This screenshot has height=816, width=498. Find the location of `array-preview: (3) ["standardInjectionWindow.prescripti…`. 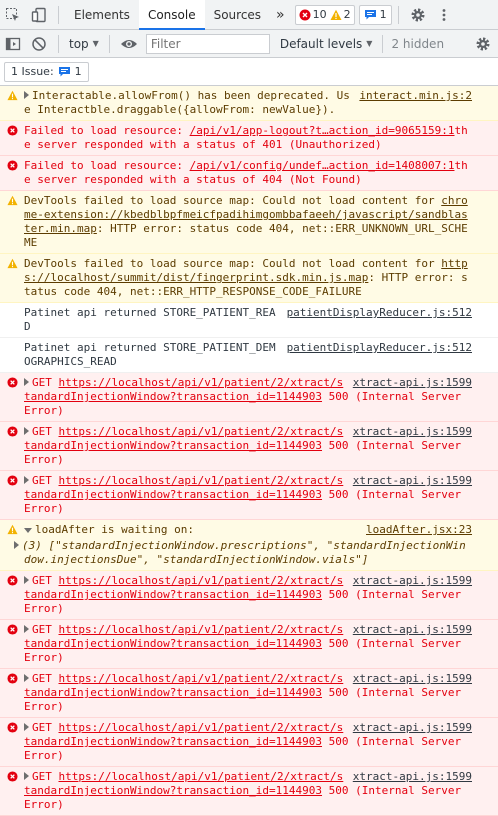

array-preview: (3) ["standardInjectionWindow.prescripti… is located at coordinates (243, 553).